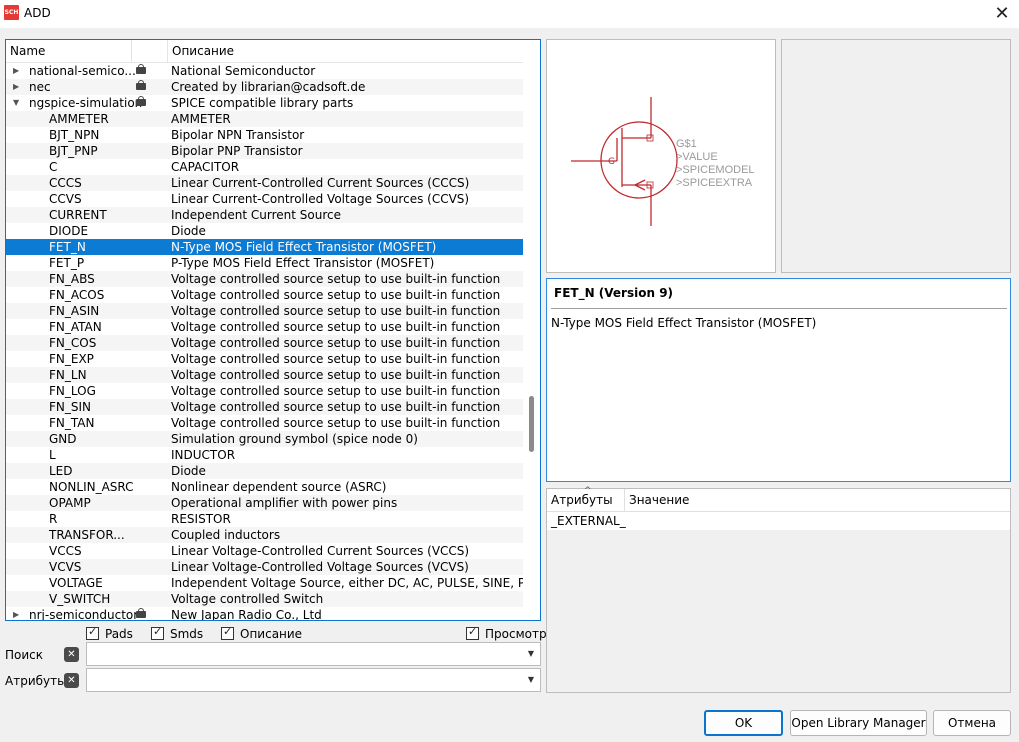 The width and height of the screenshot is (1019, 742). What do you see at coordinates (265, 455) in the screenshot?
I see `tree-row: L INDUCTOR` at bounding box center [265, 455].